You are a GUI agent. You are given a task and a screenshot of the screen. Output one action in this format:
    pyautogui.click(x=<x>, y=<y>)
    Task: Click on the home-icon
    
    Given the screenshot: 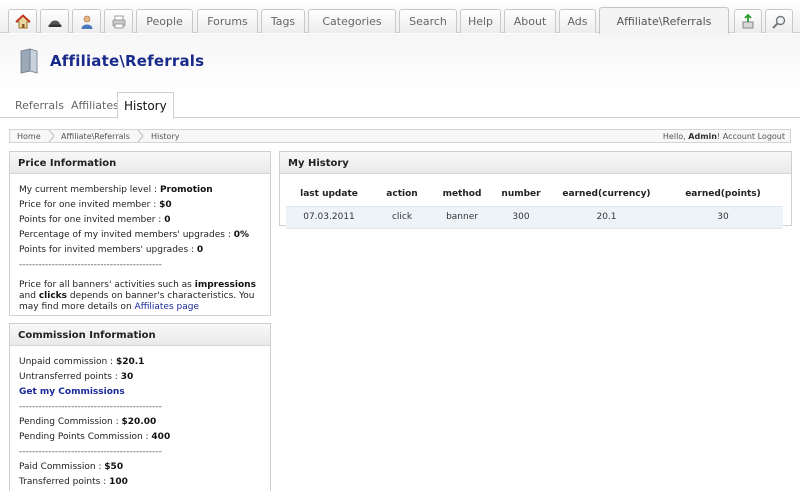 What is the action you would take?
    pyautogui.click(x=22, y=20)
    